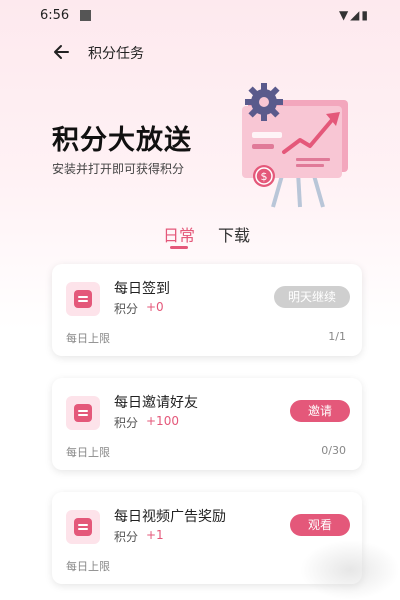 This screenshot has width=400, height=600. Describe the element at coordinates (320, 525) in the screenshot. I see `watch-button: 观看` at that location.